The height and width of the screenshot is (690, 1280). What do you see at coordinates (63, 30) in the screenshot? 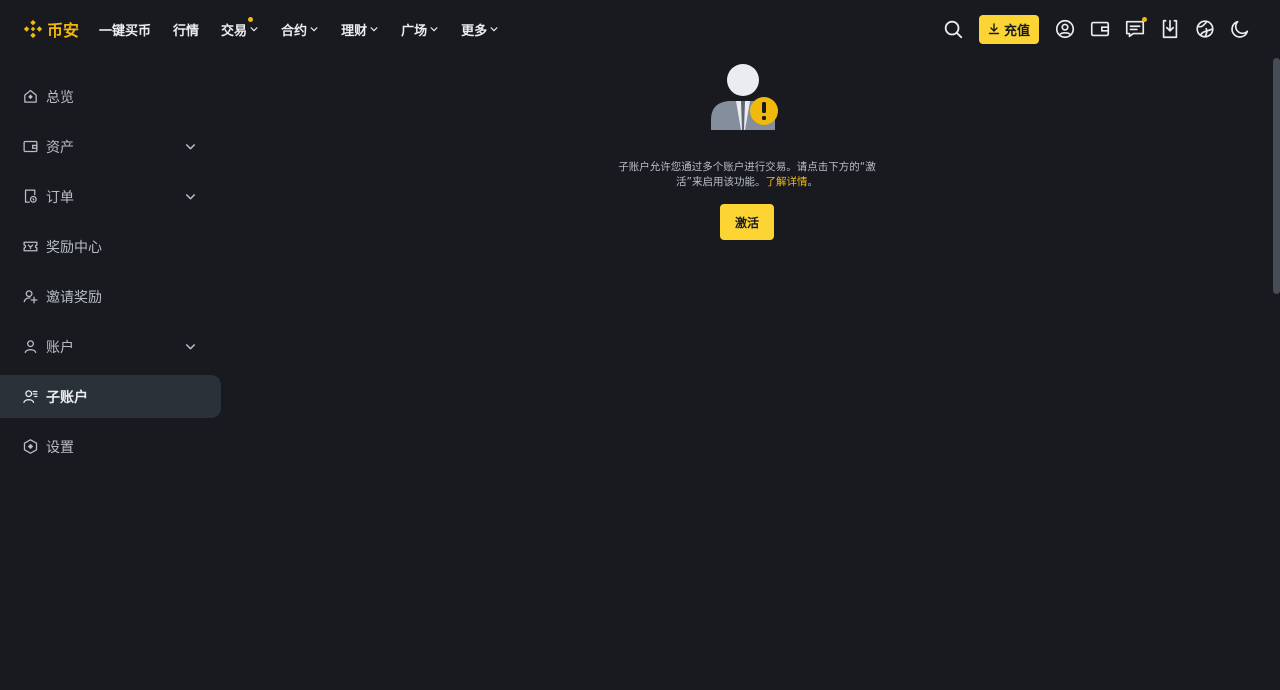
I see `brand-name: 币安` at bounding box center [63, 30].